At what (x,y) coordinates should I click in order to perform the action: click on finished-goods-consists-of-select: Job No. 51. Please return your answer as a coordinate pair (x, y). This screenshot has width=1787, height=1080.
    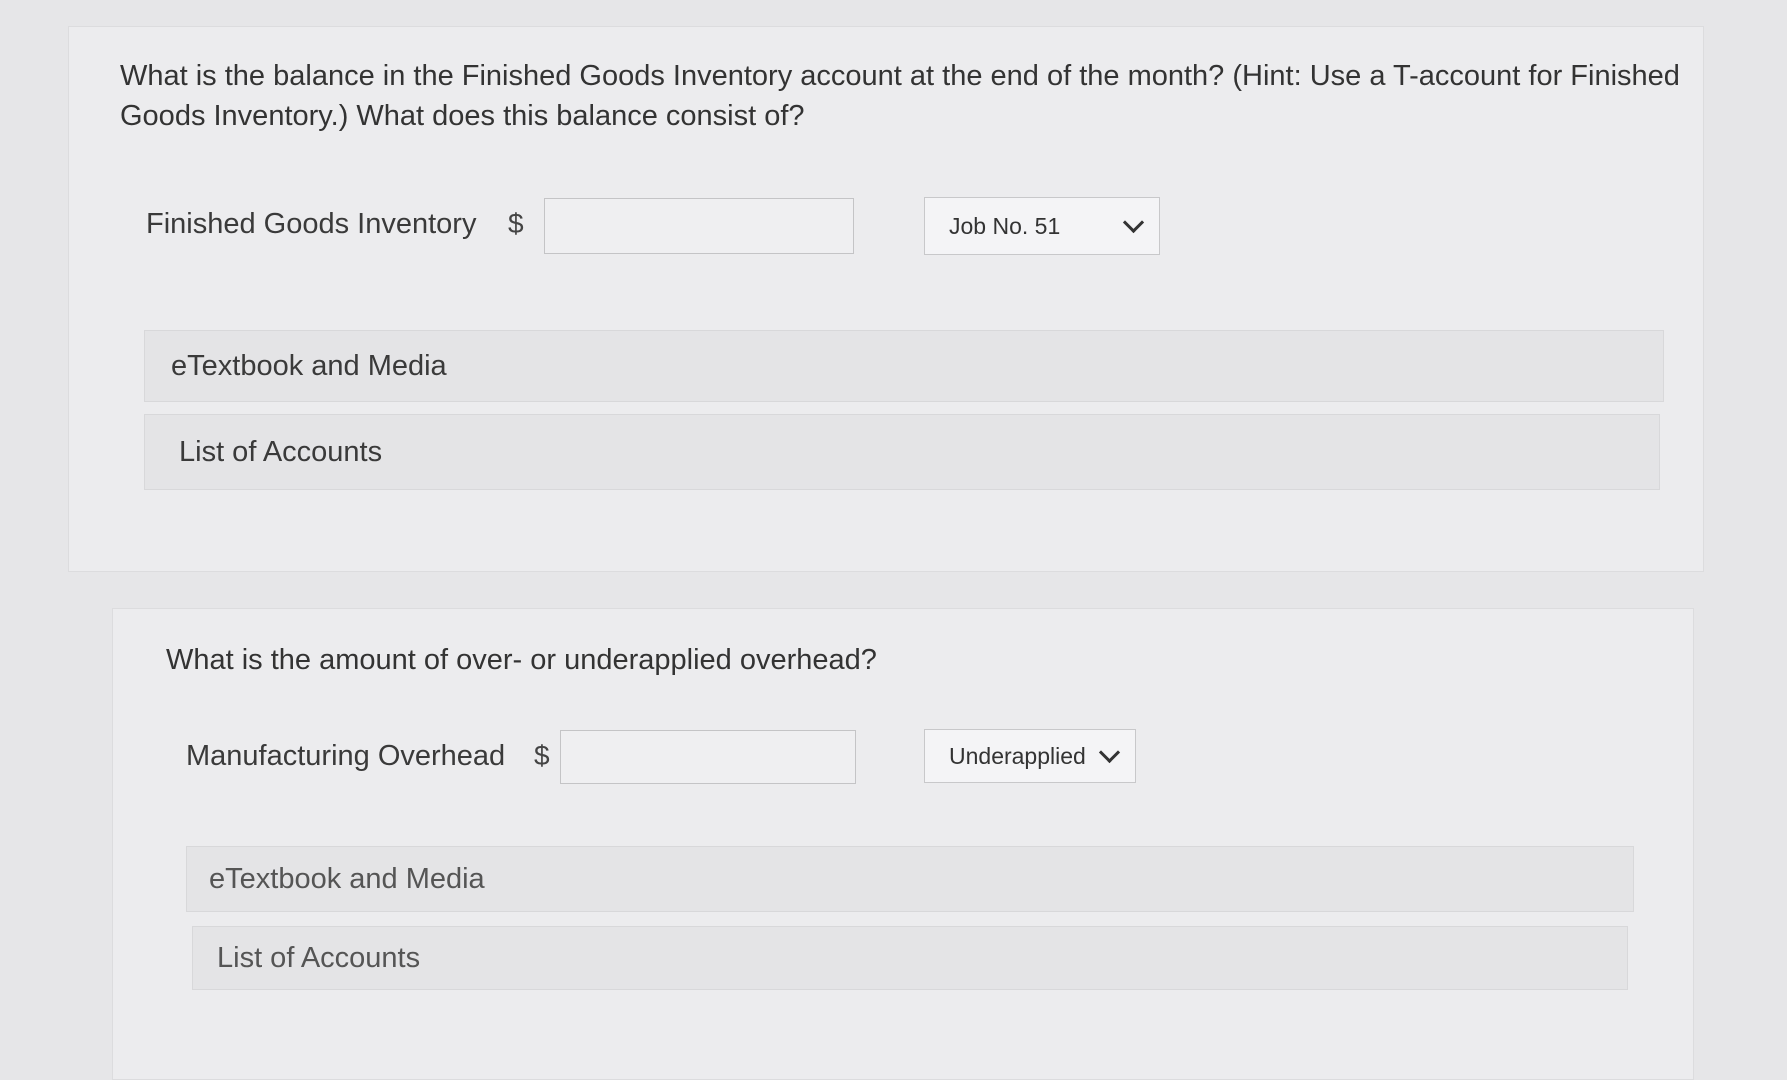
    Looking at the image, I should click on (1042, 226).